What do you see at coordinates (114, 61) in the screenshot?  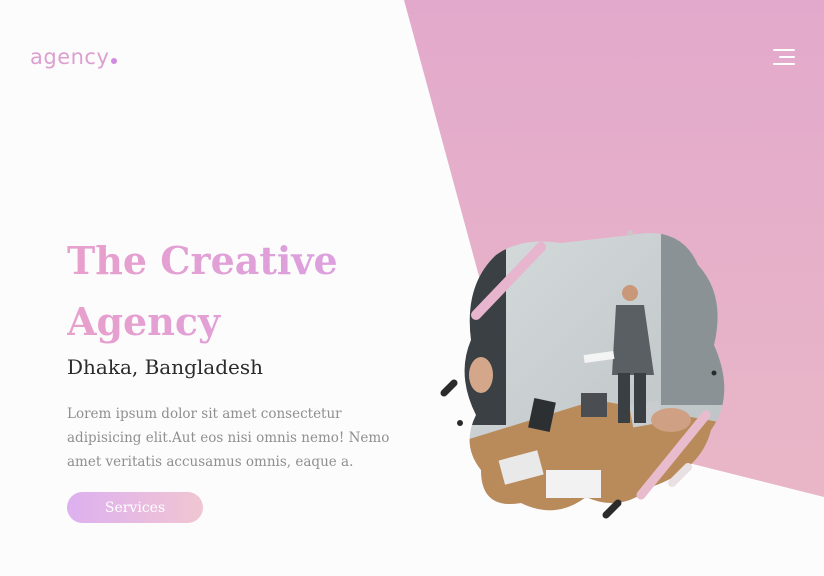 I see `logo-dot-icon` at bounding box center [114, 61].